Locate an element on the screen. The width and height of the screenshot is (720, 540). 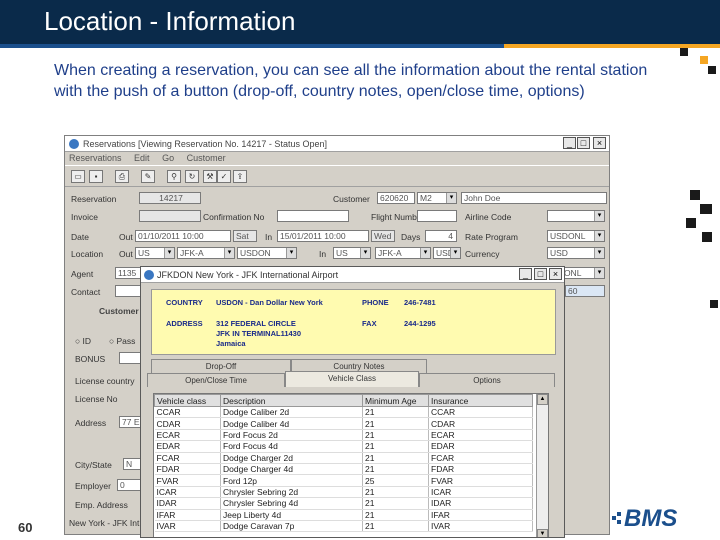
minimize-button: _ is located at coordinates (569, 143).